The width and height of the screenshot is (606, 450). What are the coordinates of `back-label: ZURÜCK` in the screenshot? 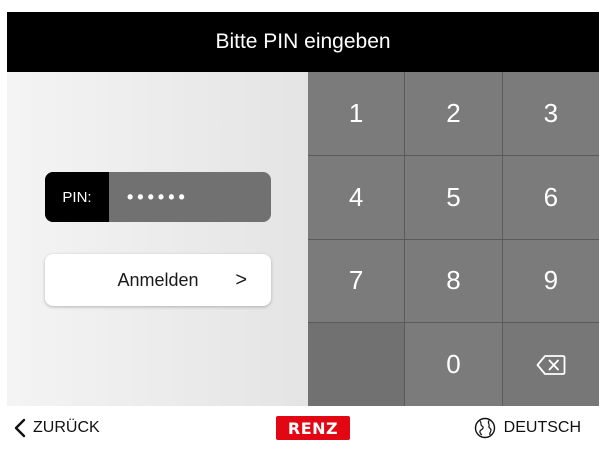 It's located at (66, 427).